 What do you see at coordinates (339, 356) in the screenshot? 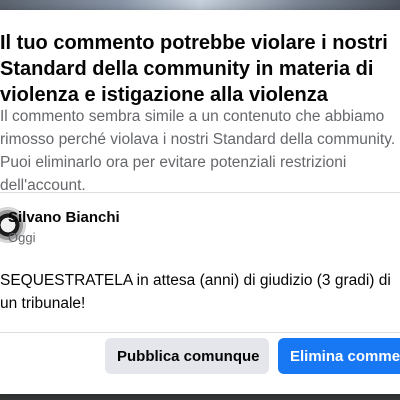
I see `delete-comment-button: Elimina commento` at bounding box center [339, 356].